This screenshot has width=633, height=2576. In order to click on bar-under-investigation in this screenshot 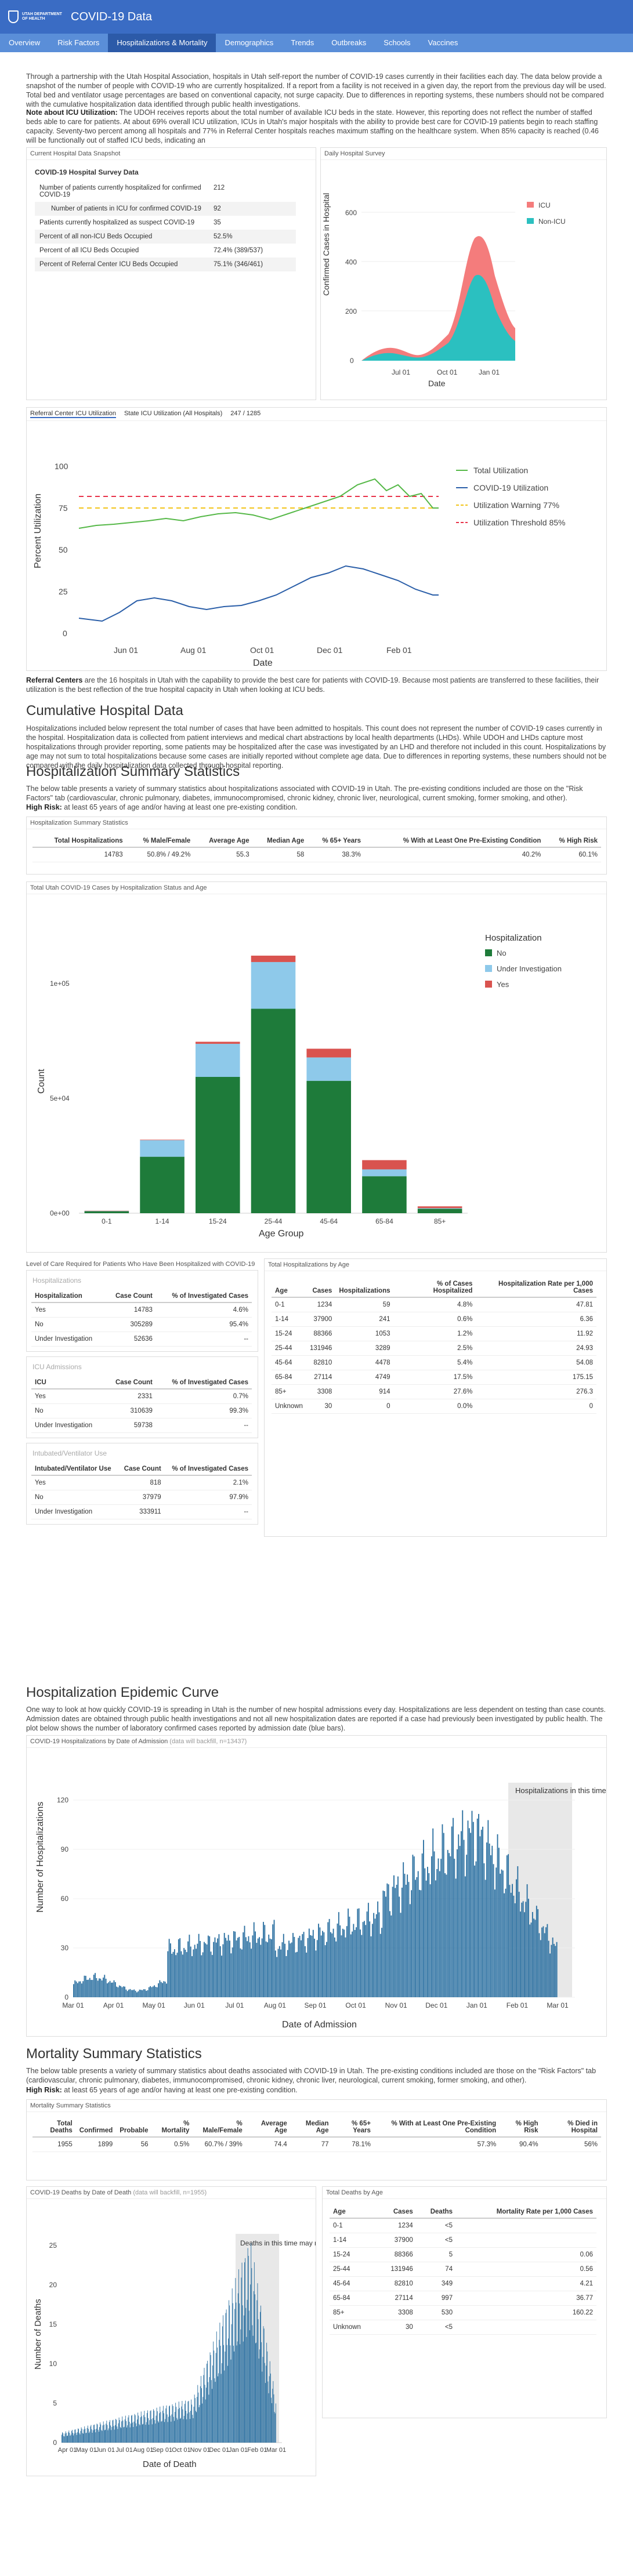, I will do `click(162, 1148)`.